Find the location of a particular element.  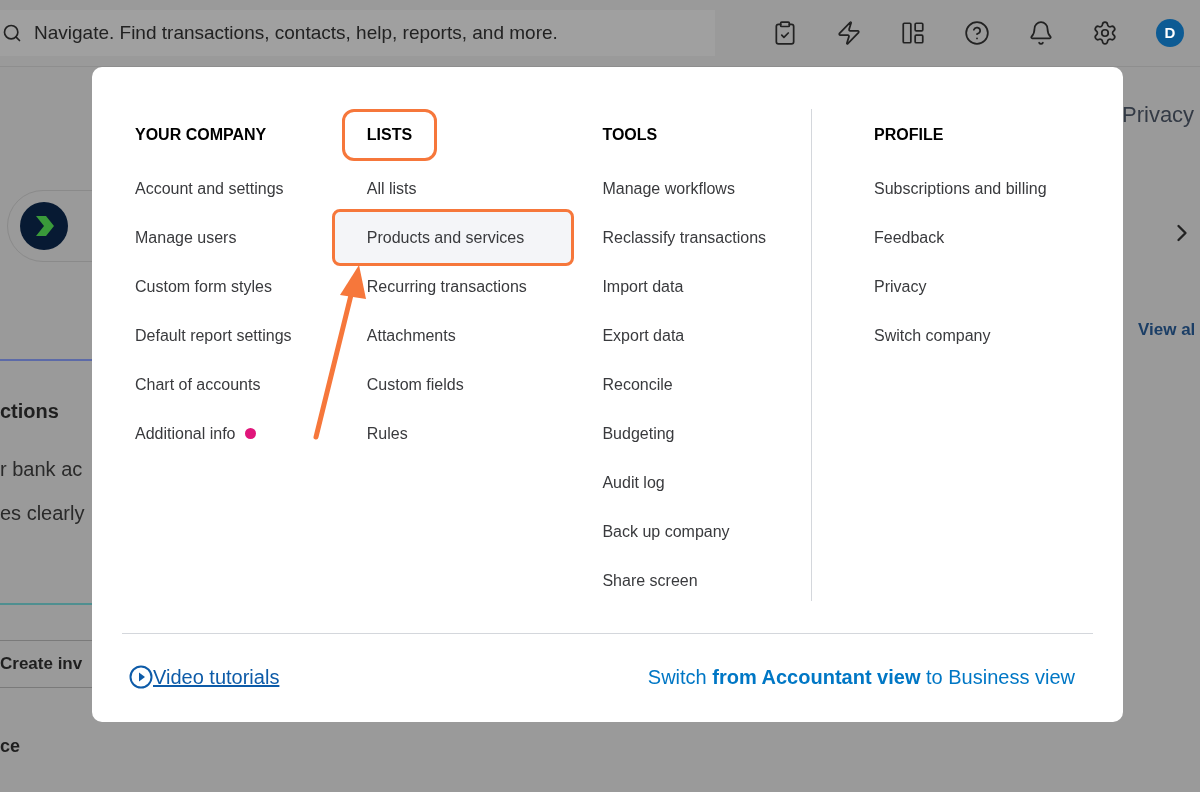

menu-item: Switch company is located at coordinates (918, 335).